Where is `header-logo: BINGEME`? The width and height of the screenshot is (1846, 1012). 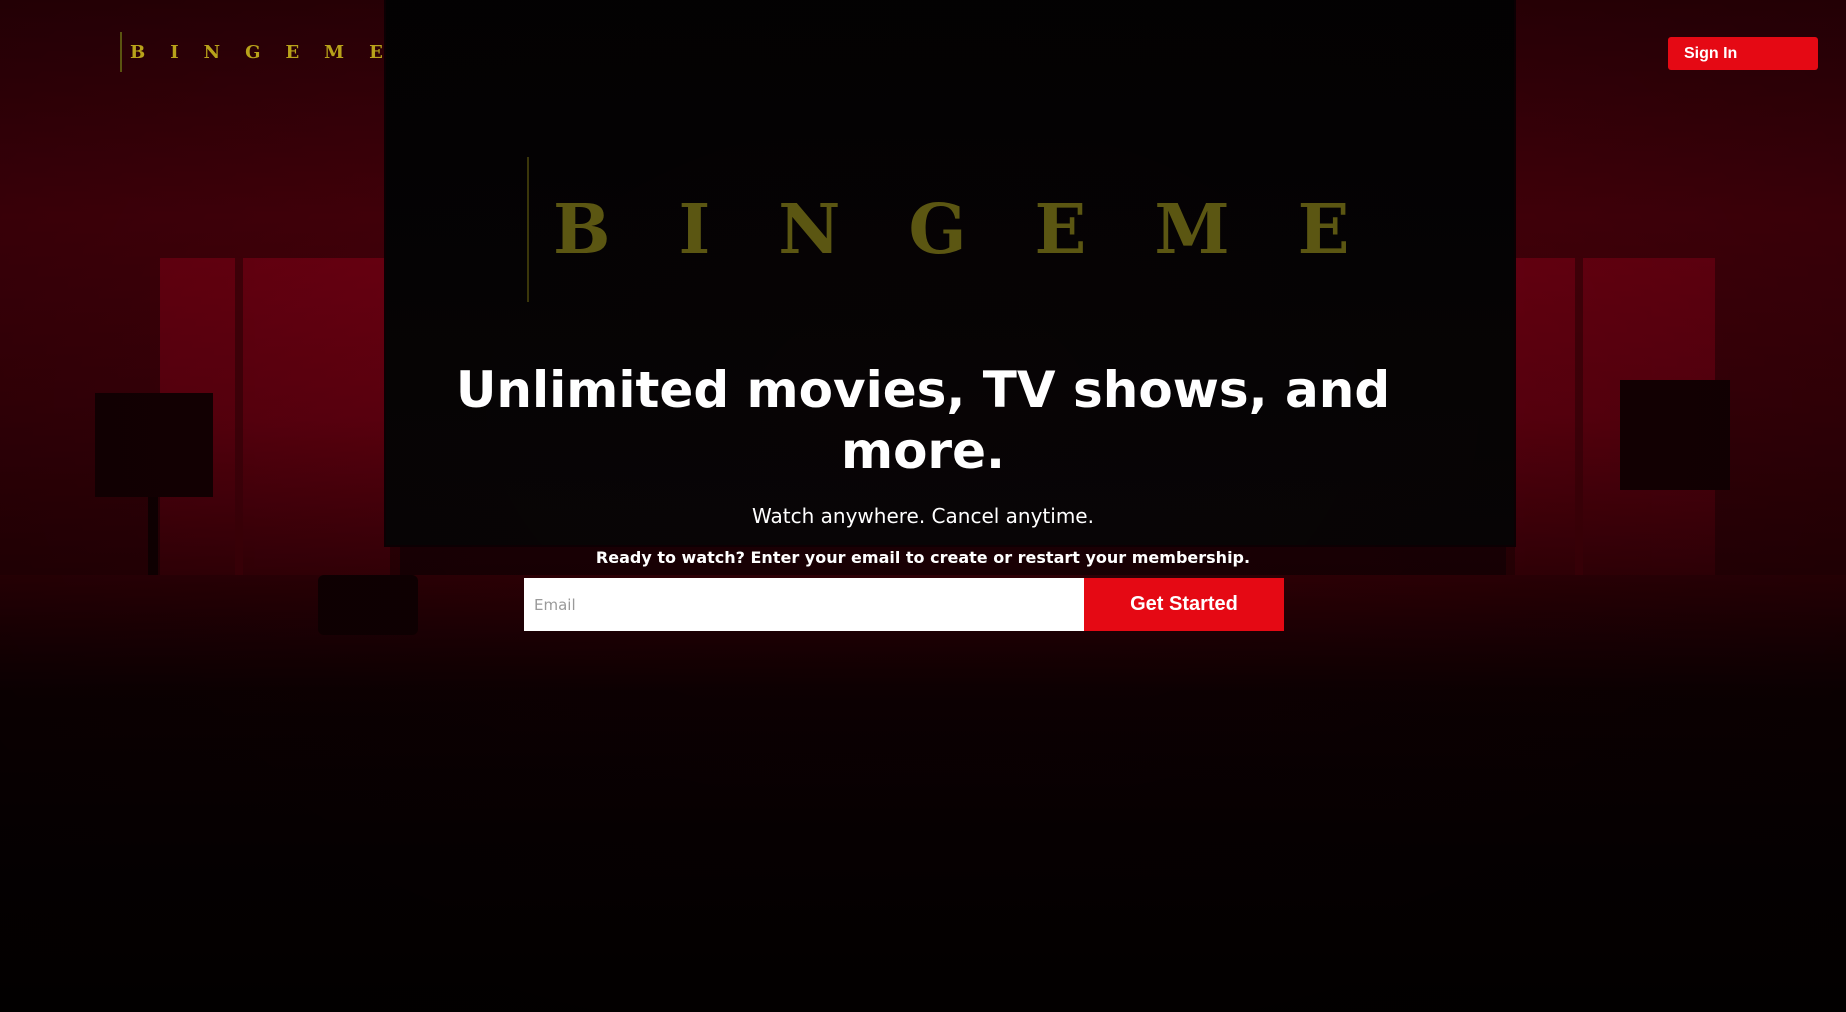
header-logo: BINGEME is located at coordinates (264, 52).